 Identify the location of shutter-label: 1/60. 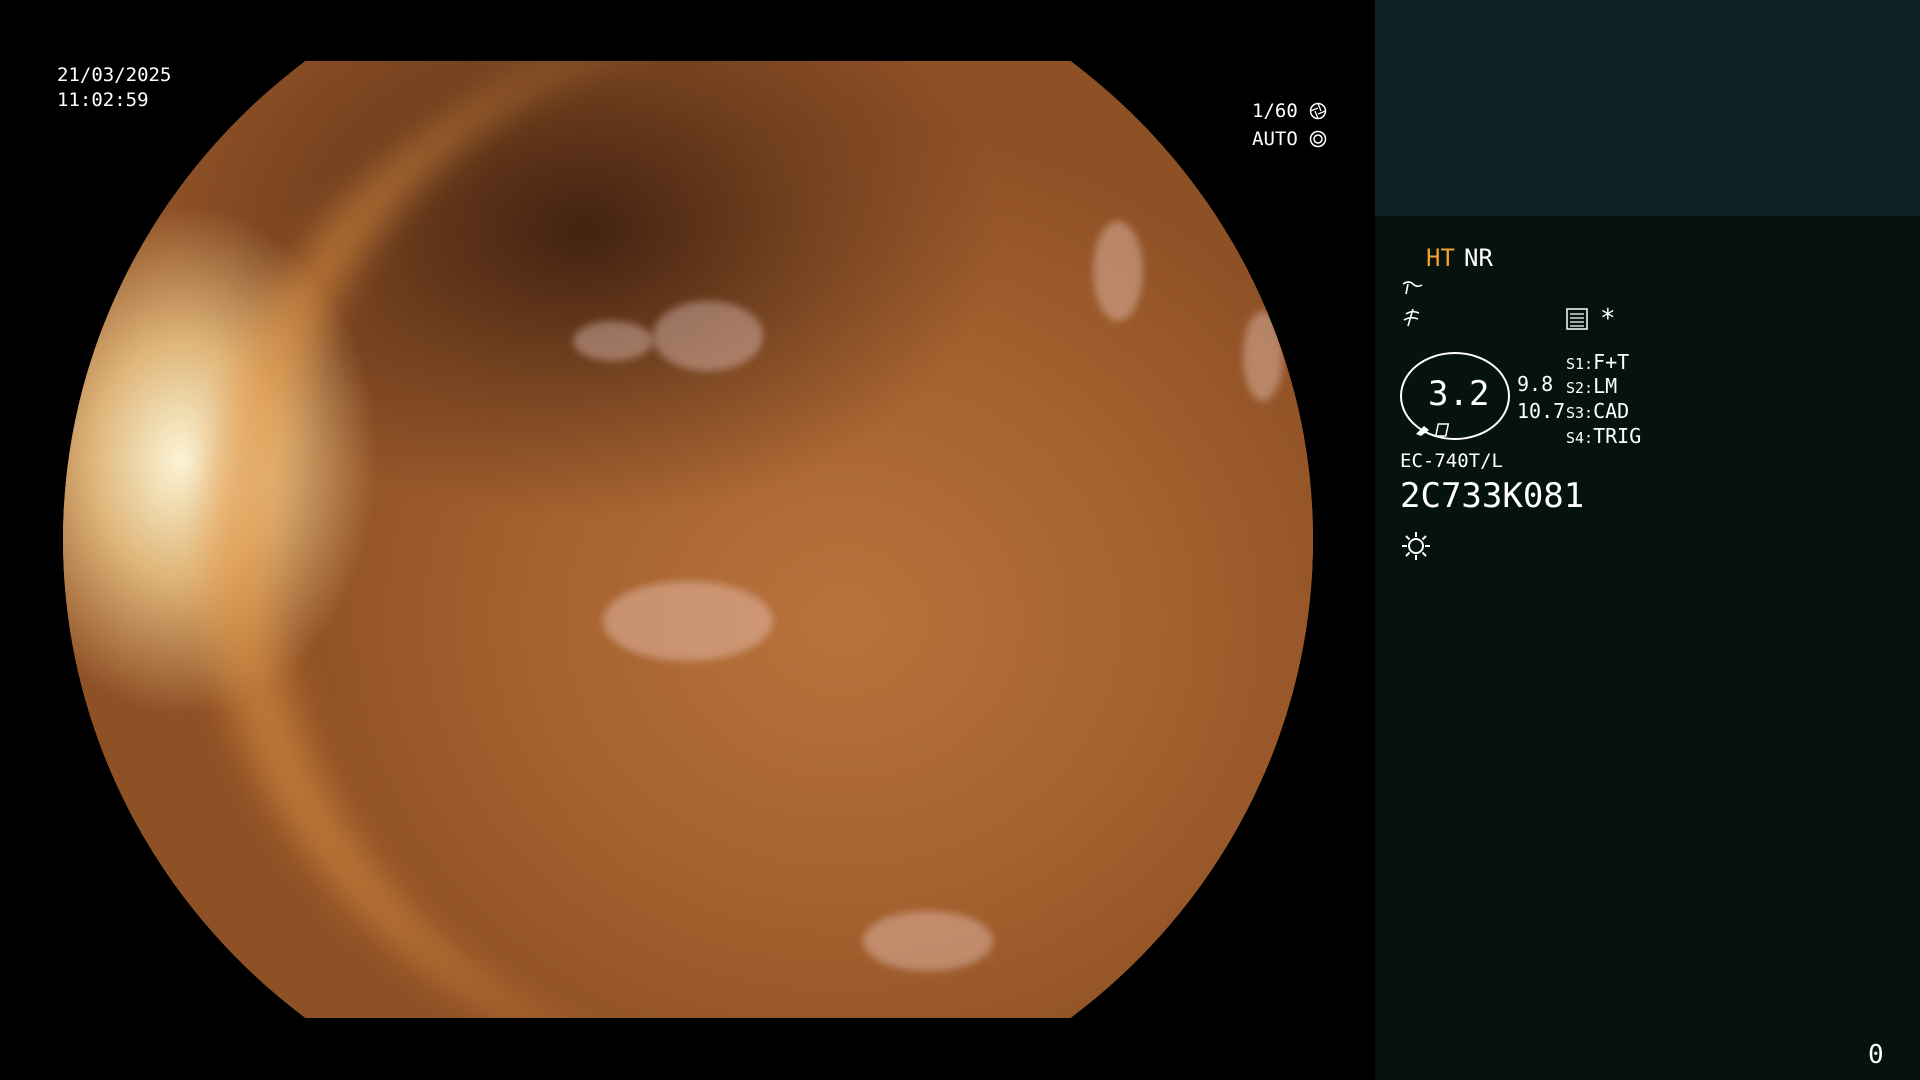
(1275, 111).